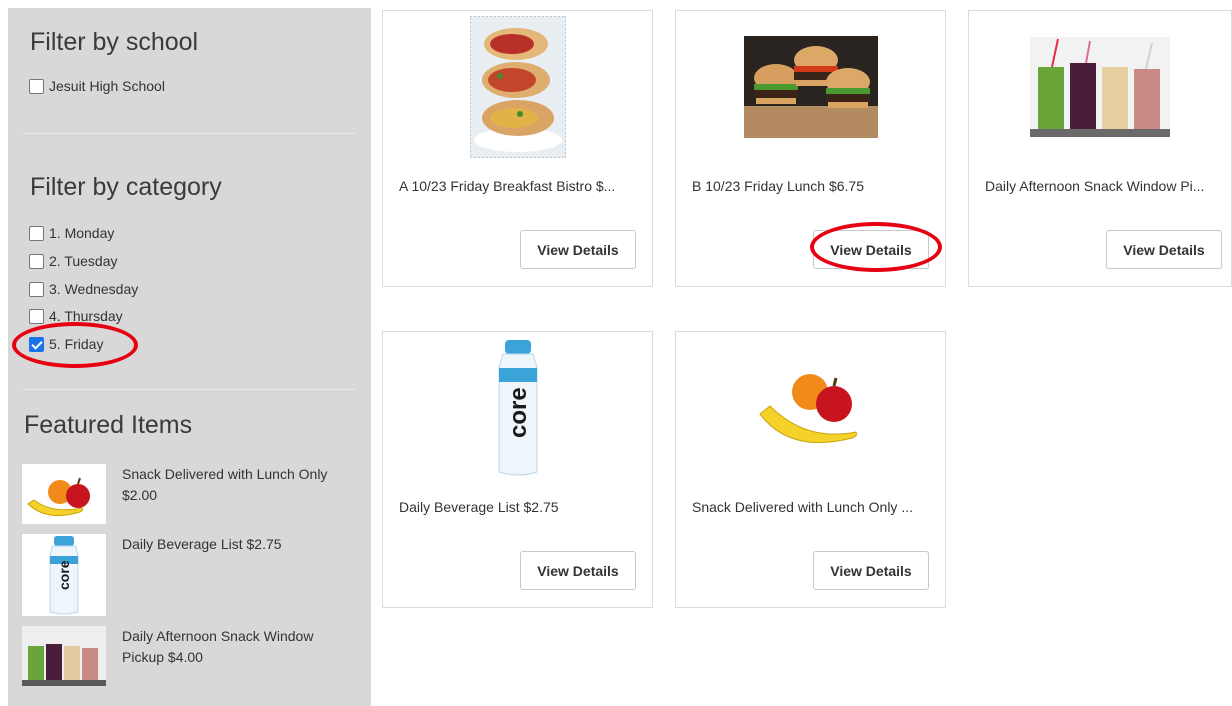 Image resolution: width=1232 pixels, height=706 pixels. I want to click on category-filter-tuesday: 2. Tuesday, so click(73, 261).